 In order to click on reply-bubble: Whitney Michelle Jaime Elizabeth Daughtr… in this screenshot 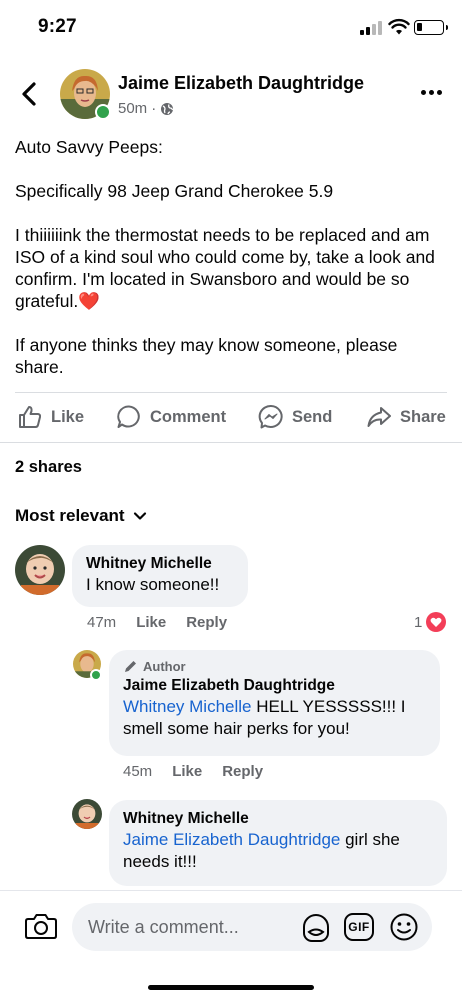, I will do `click(278, 843)`.